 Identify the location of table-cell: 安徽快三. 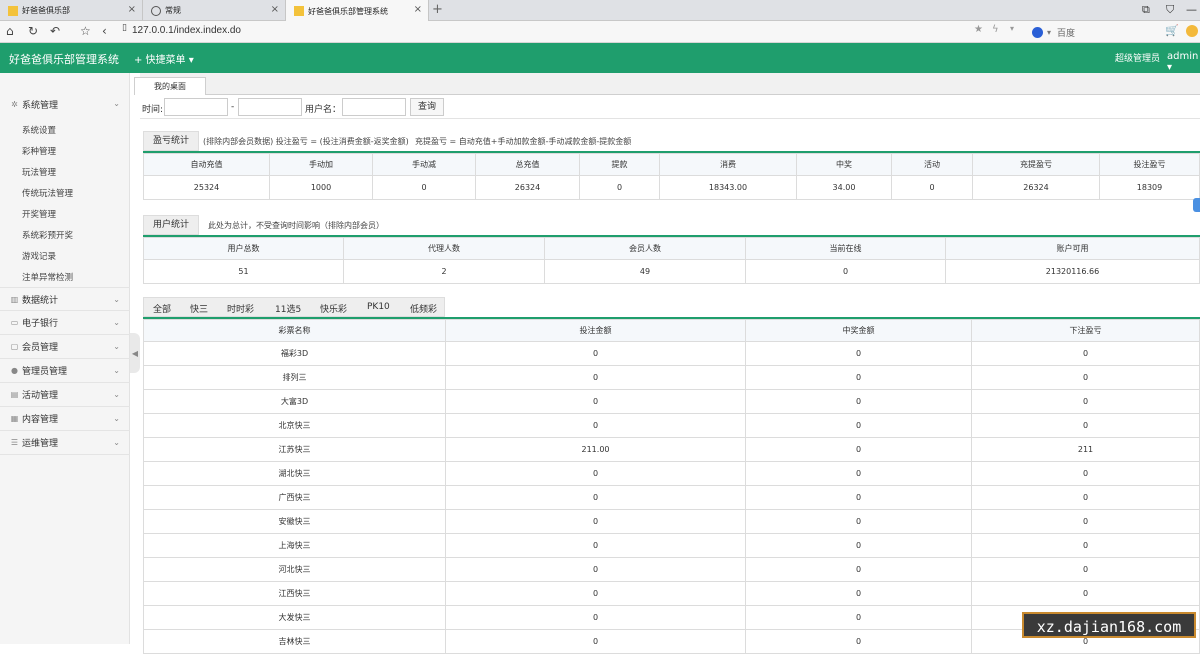
(294, 521).